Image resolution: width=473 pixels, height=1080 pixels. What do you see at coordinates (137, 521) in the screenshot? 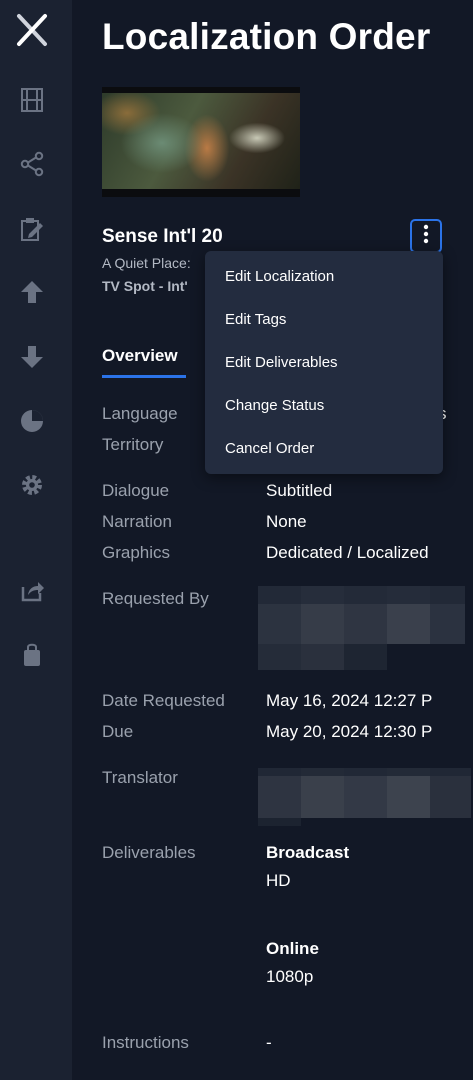
I see `narration-label: Narration` at bounding box center [137, 521].